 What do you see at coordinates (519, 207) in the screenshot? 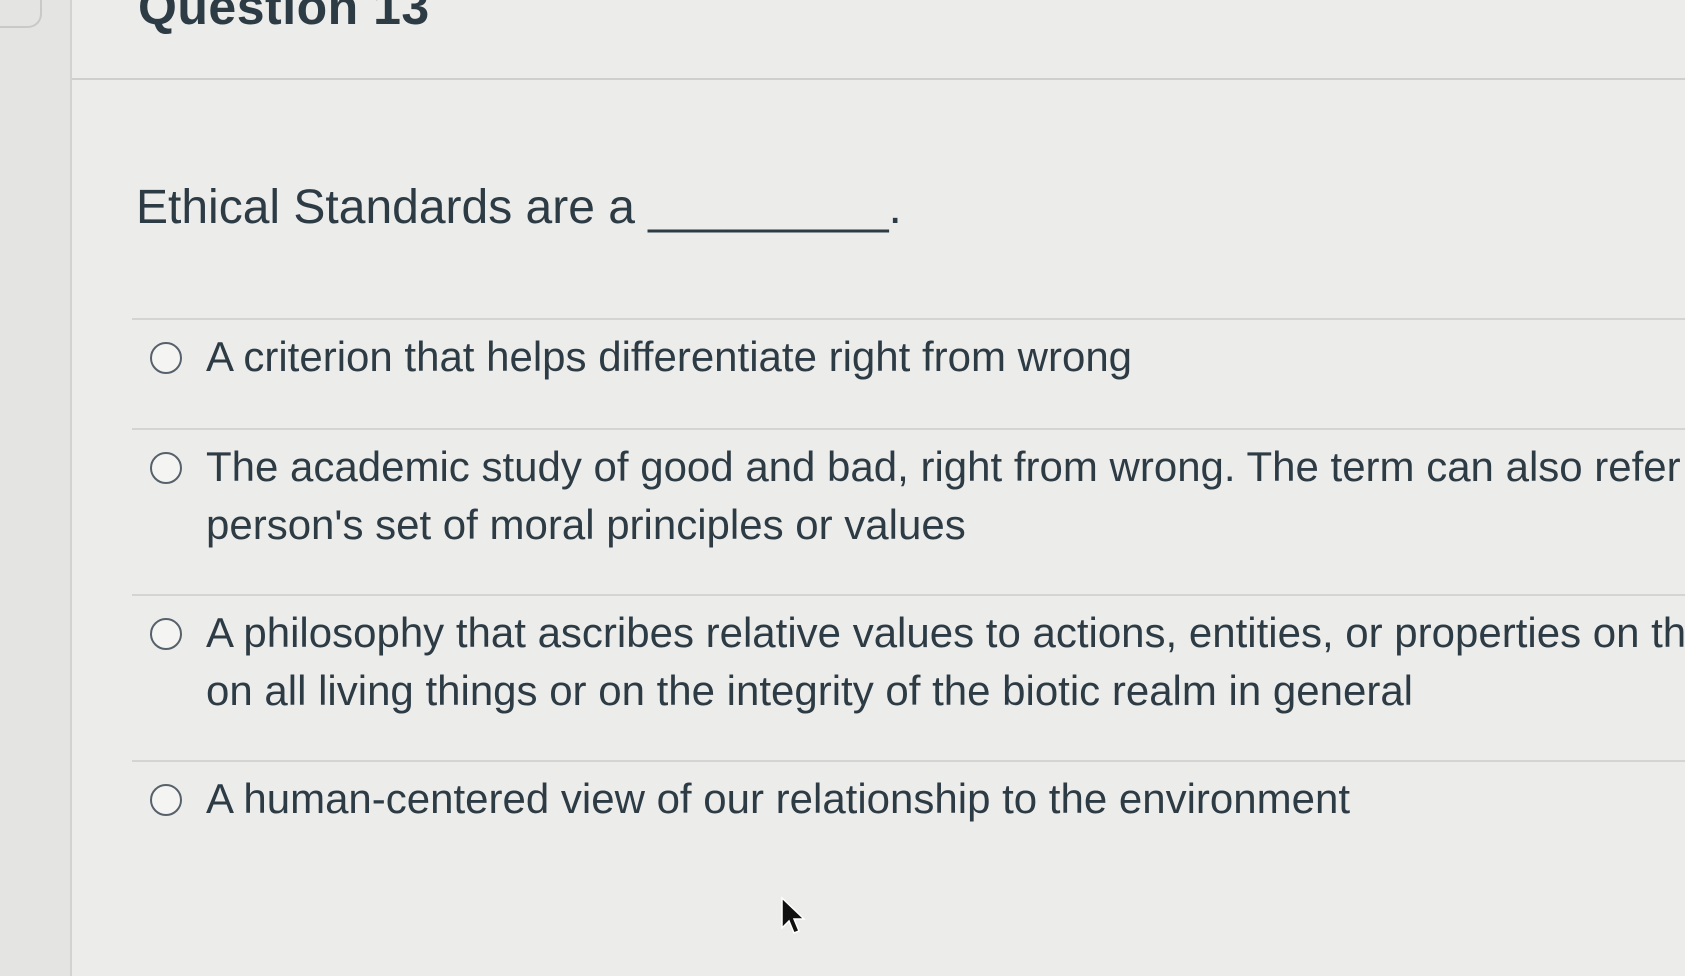
I see `question-prompt: Ethical Standards are a _________.` at bounding box center [519, 207].